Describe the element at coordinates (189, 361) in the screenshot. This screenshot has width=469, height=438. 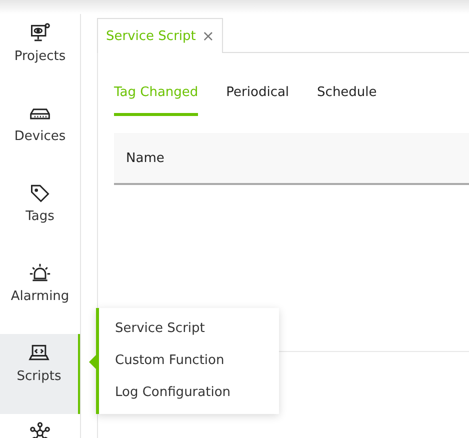
I see `menu-item: Custom Function` at that location.